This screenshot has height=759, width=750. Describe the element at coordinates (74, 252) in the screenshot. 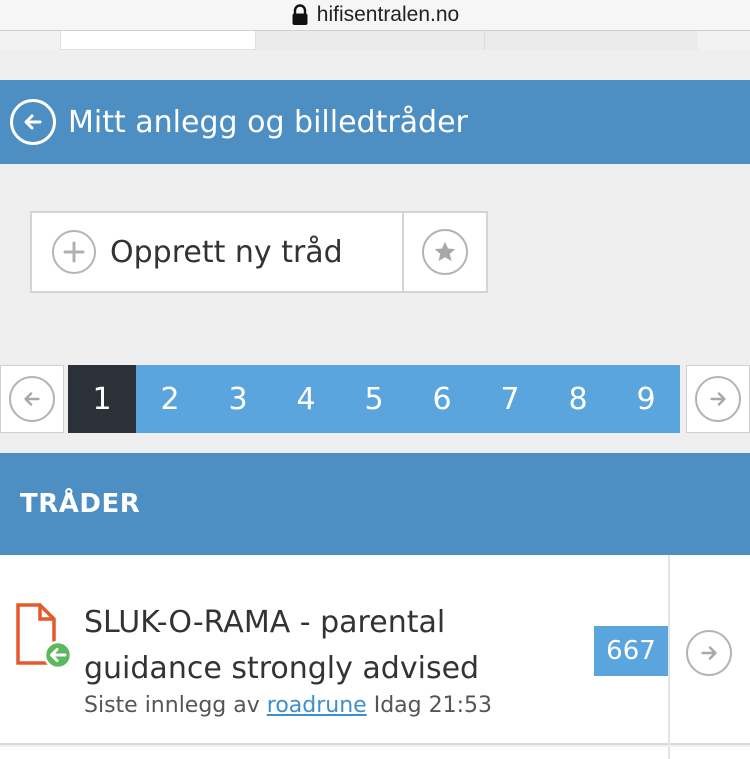

I see `plus-icon` at that location.